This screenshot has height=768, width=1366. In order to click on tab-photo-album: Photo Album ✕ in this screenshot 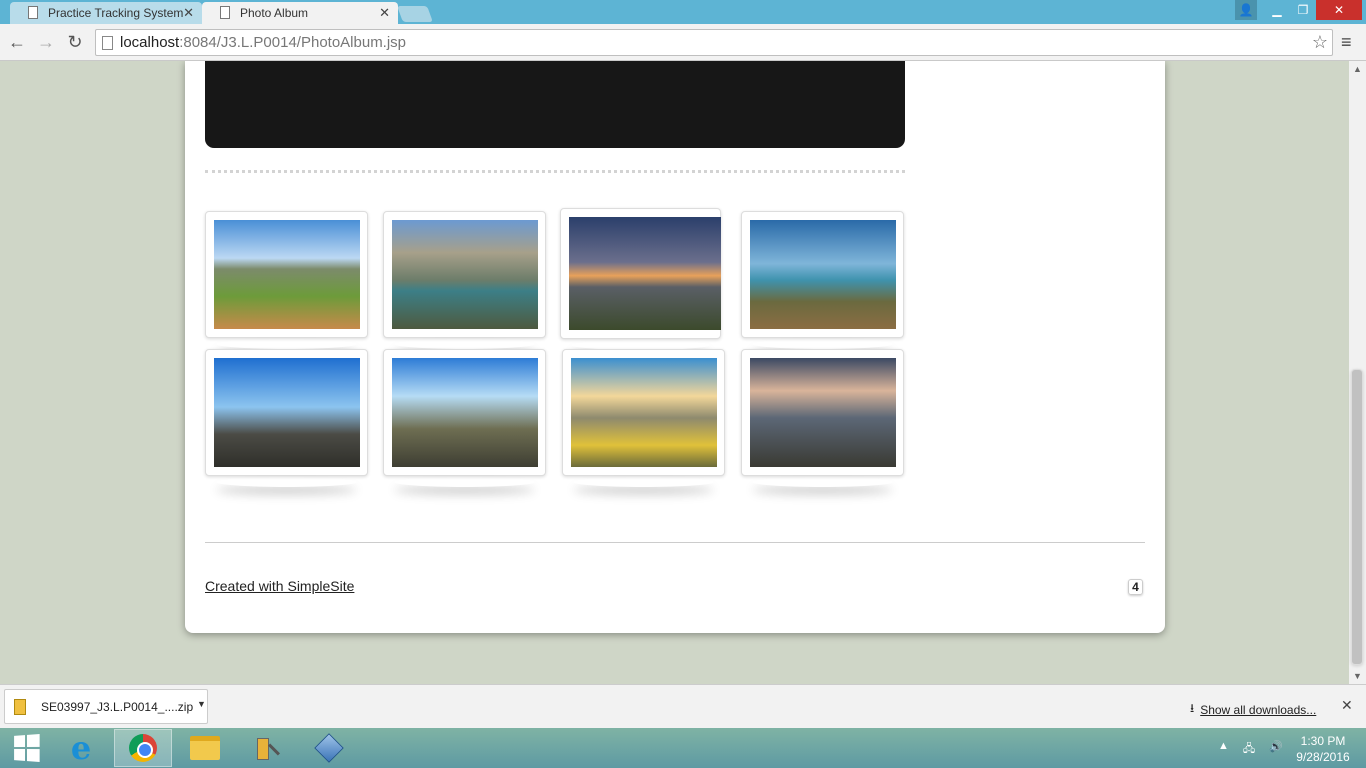, I will do `click(300, 13)`.